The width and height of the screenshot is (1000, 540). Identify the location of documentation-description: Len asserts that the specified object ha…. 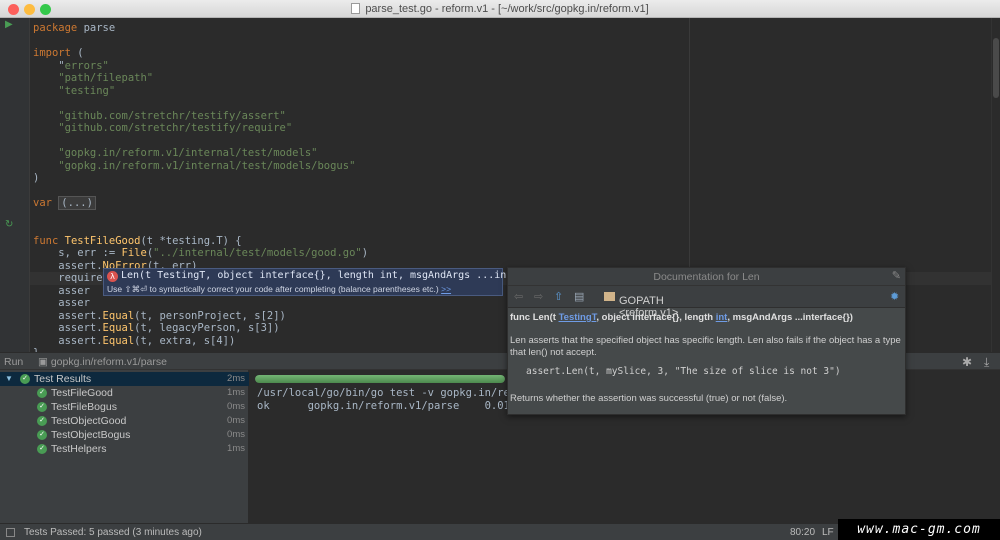
(705, 346).